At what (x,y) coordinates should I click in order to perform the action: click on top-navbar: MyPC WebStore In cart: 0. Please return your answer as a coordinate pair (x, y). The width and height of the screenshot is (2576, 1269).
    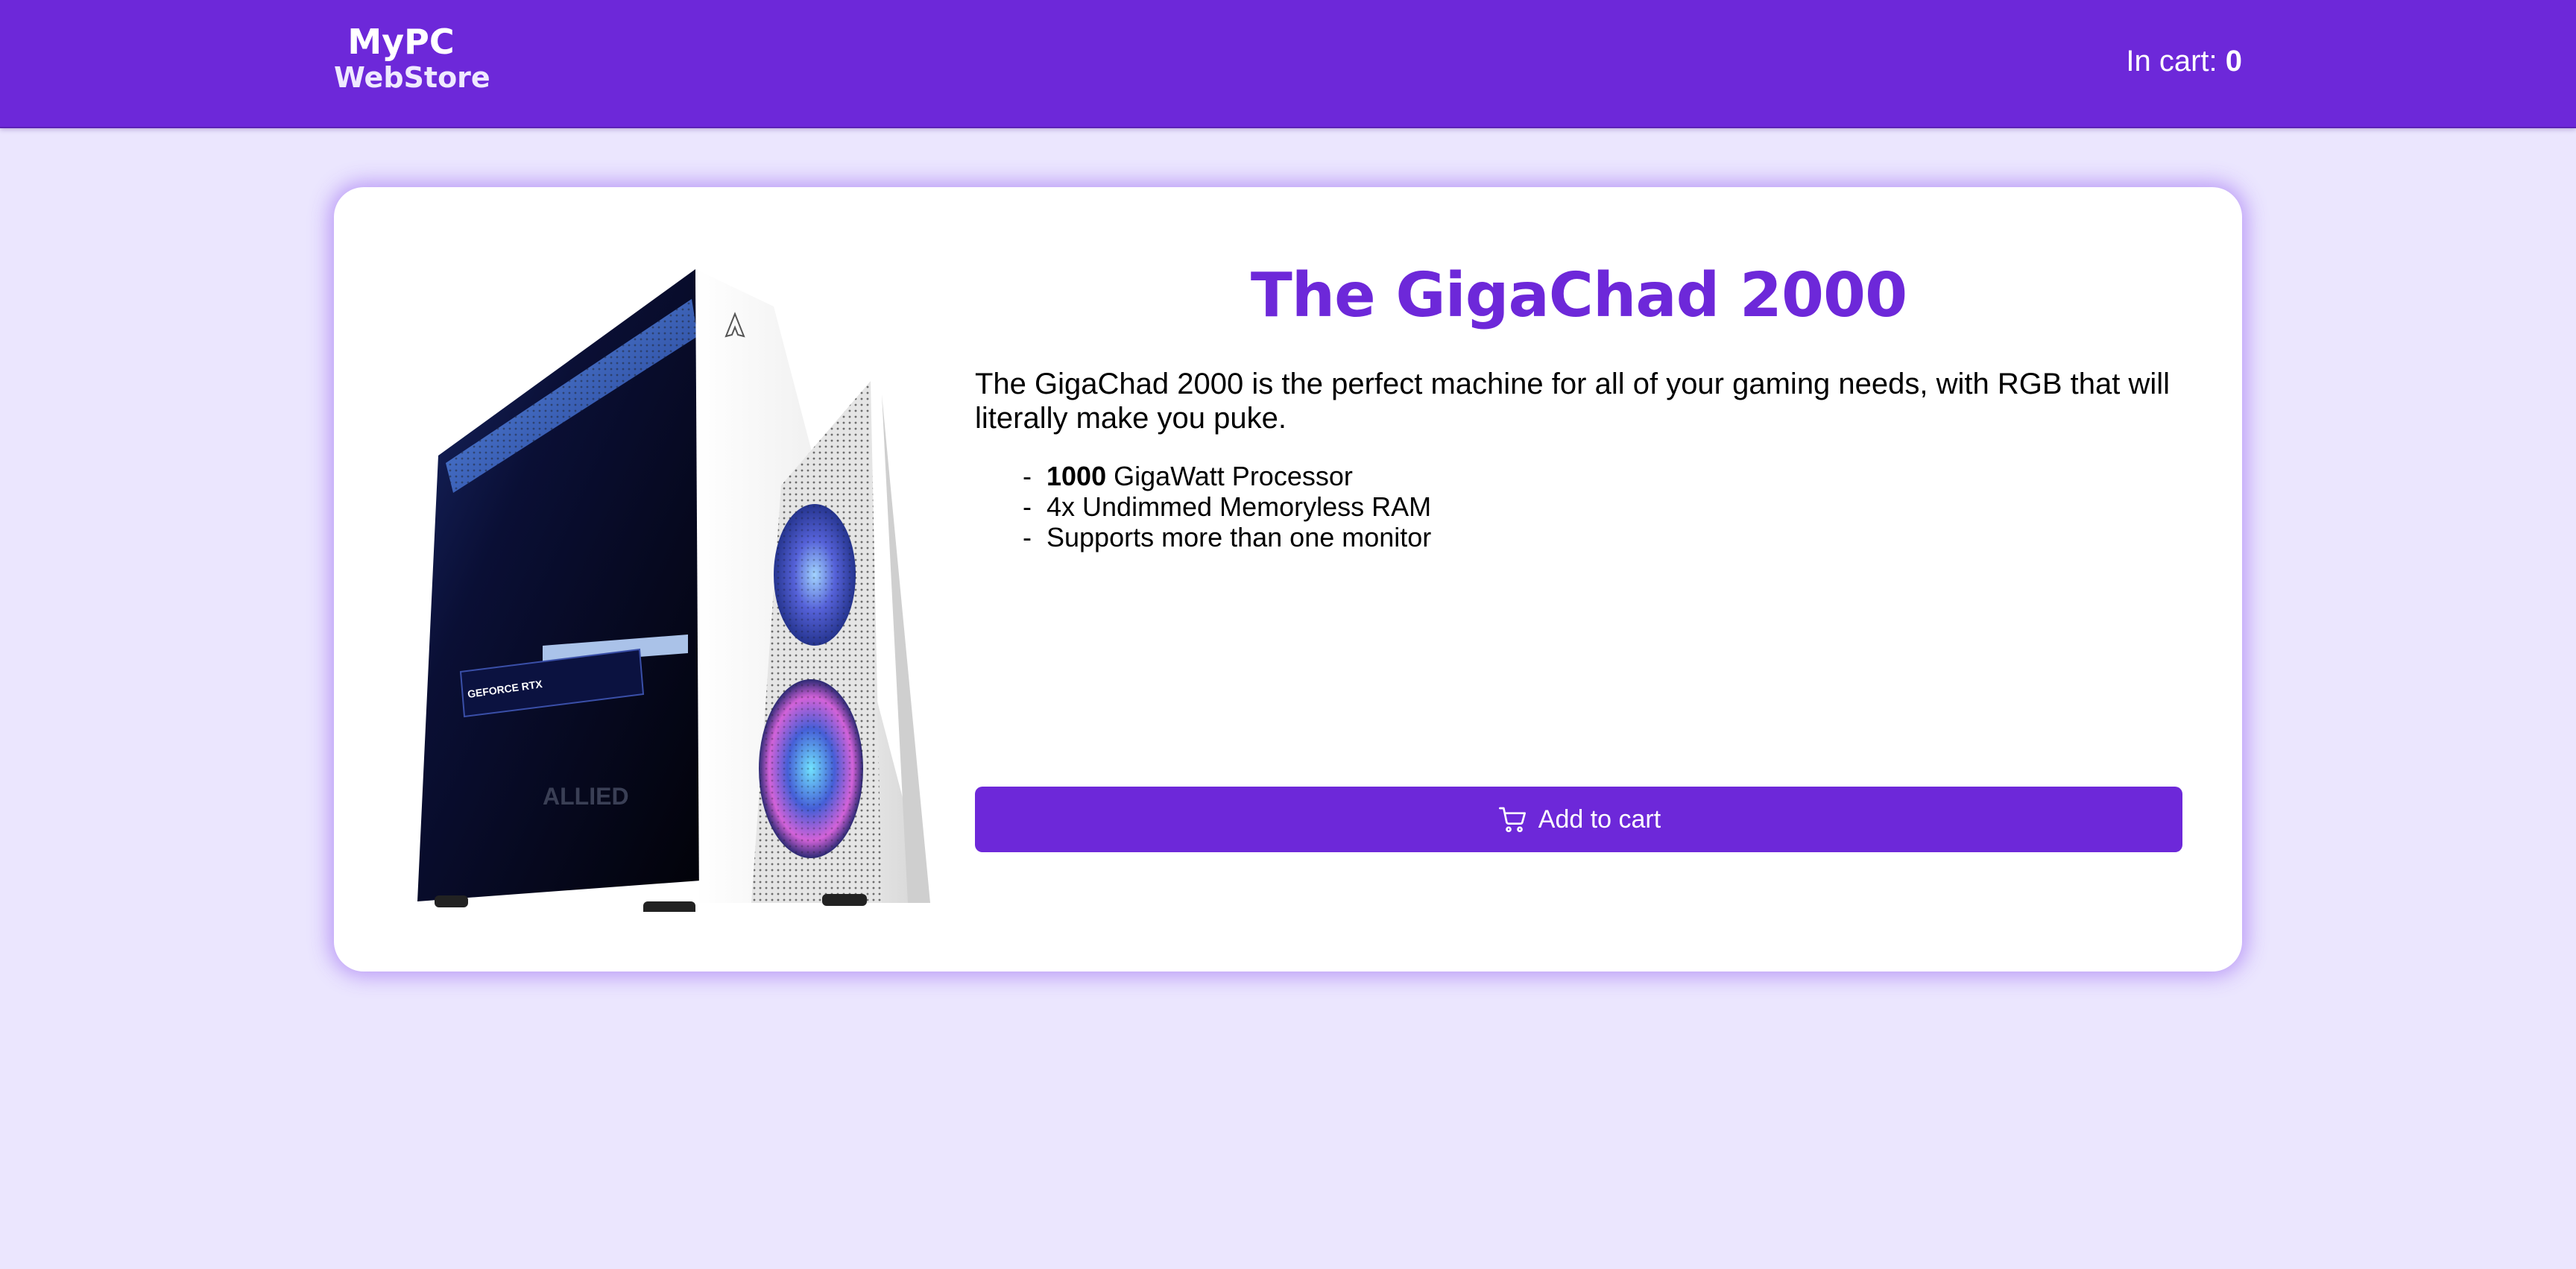
    Looking at the image, I should click on (1288, 64).